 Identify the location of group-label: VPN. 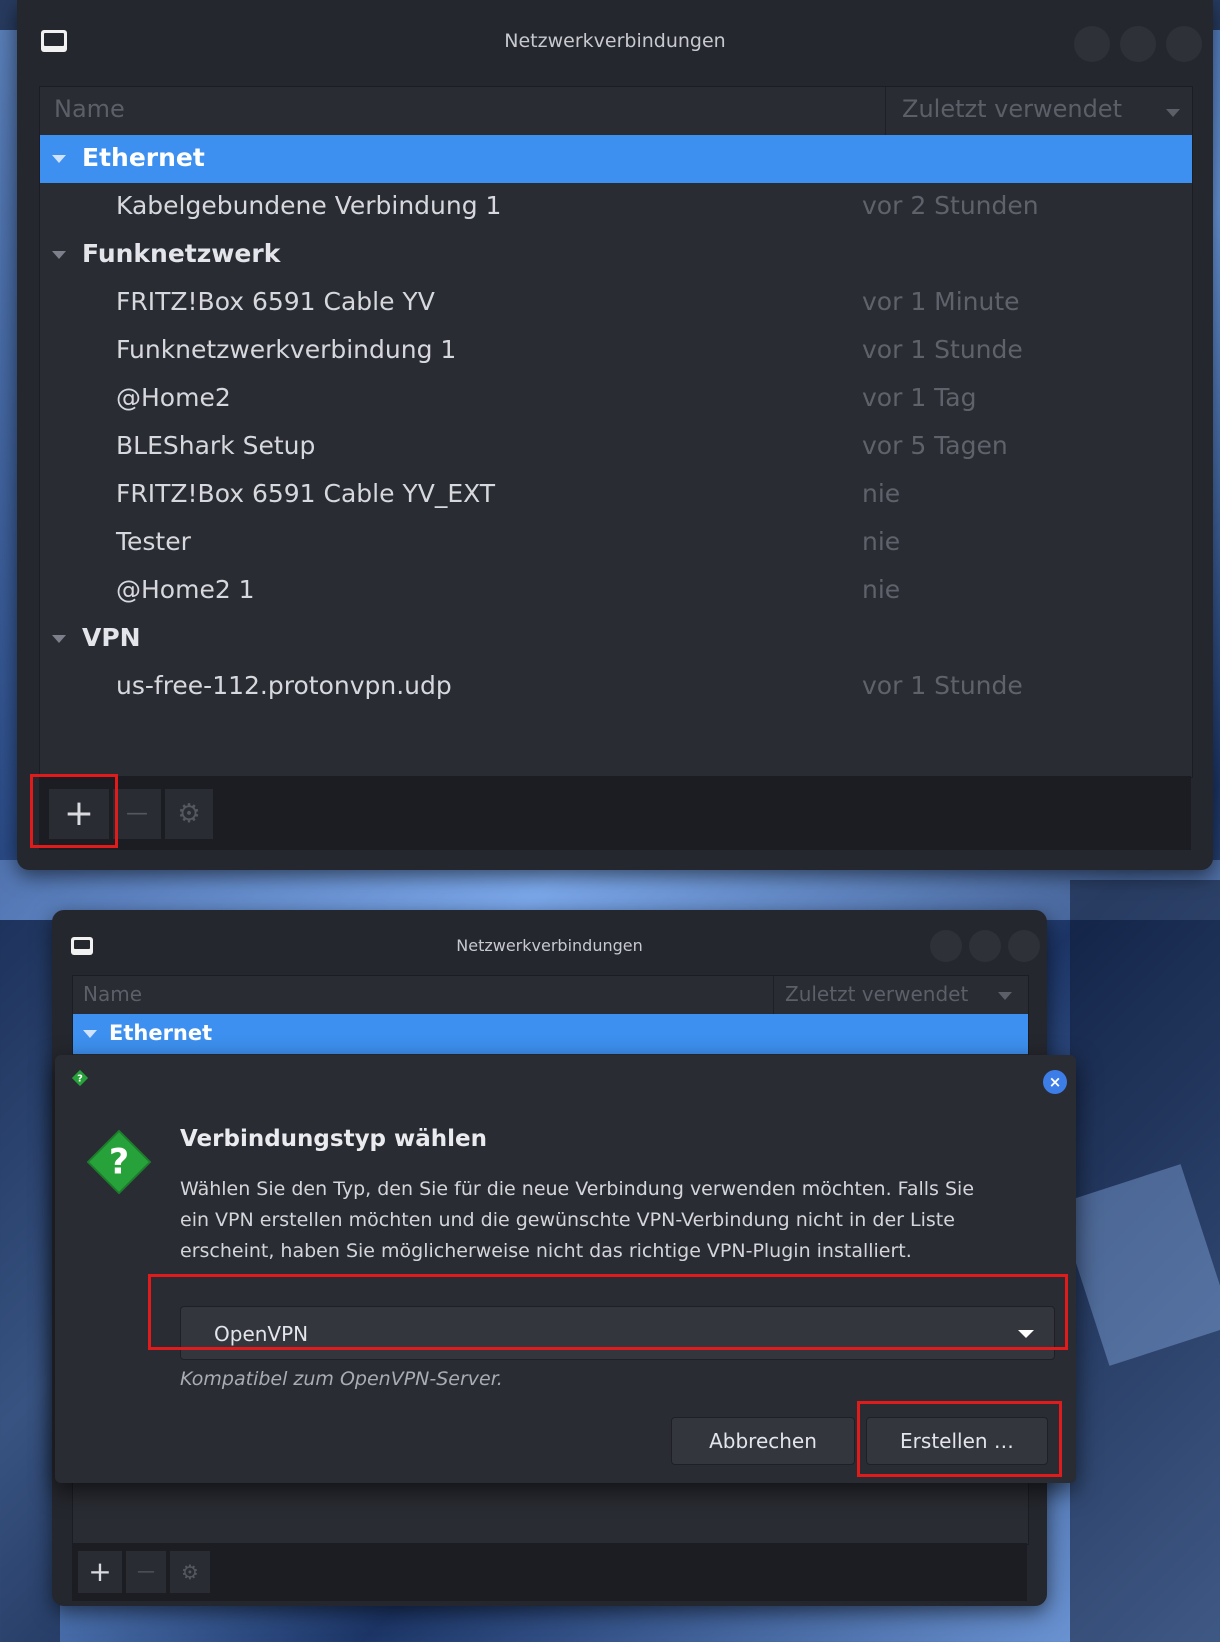
(111, 637).